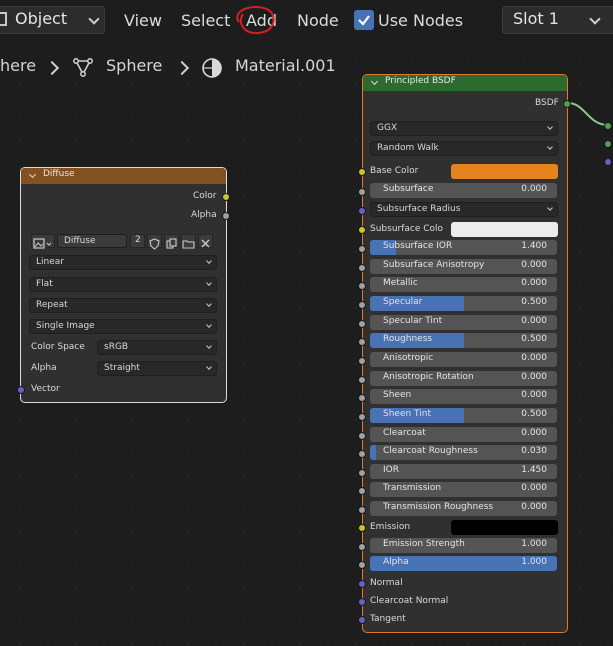 This screenshot has height=646, width=613. I want to click on offscreen-socket, so click(608, 162).